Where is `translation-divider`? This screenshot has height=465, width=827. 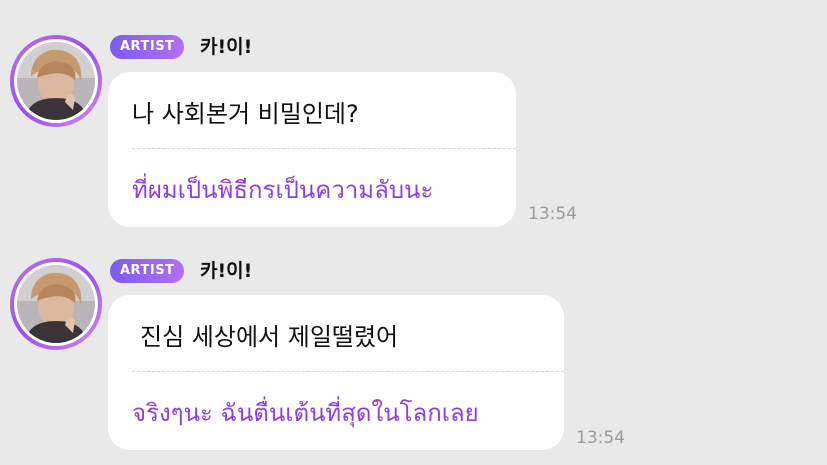 translation-divider is located at coordinates (348, 371).